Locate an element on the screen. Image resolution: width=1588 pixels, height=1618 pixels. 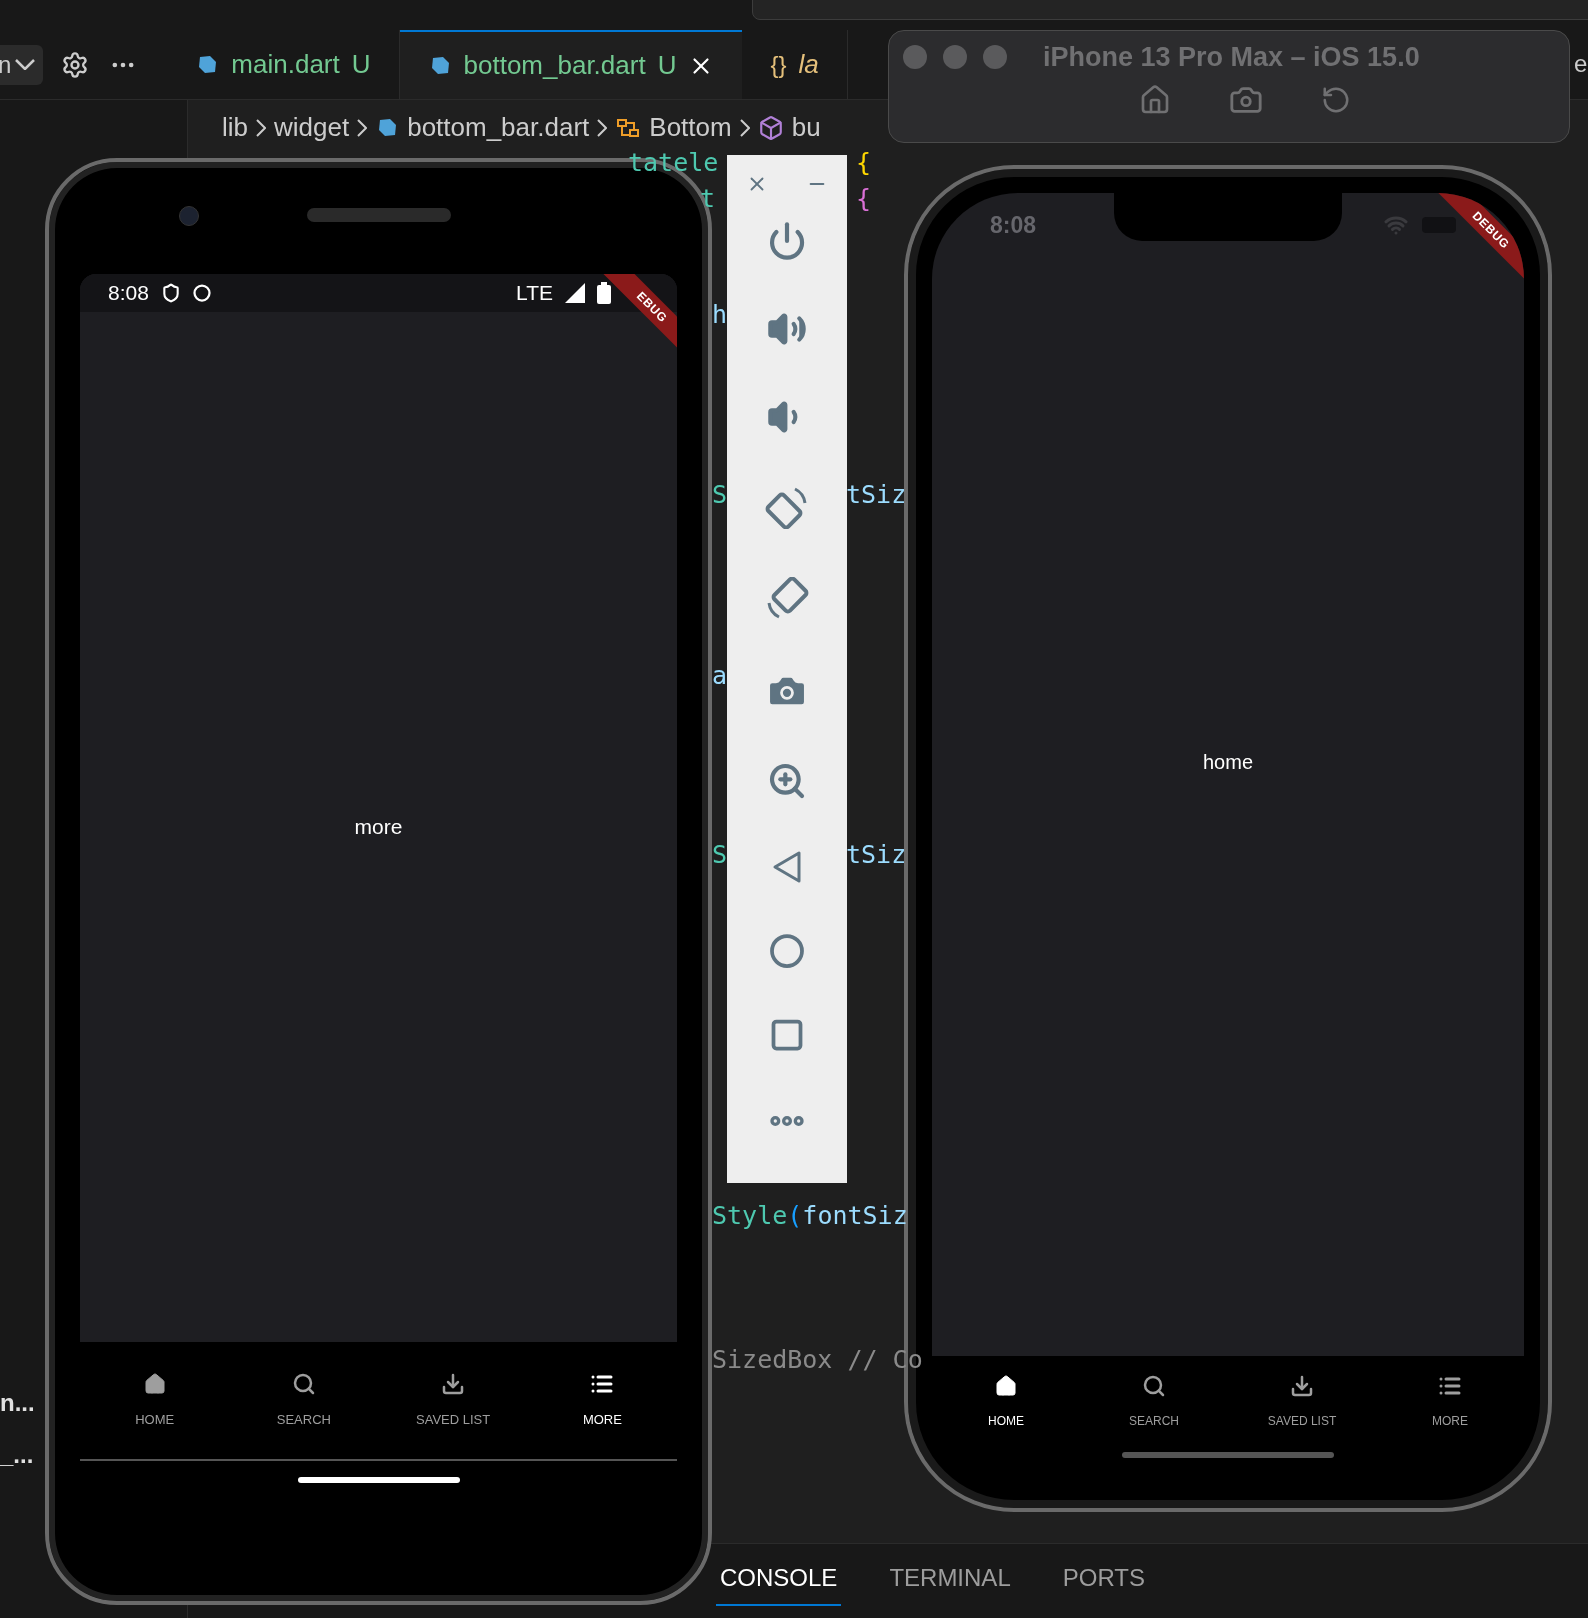
breadcrumb-item: lib is located at coordinates (235, 127).